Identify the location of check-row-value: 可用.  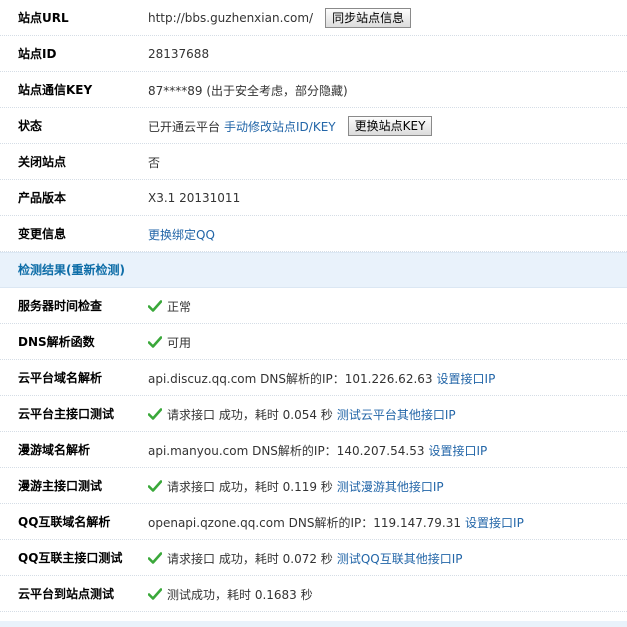
(169, 342).